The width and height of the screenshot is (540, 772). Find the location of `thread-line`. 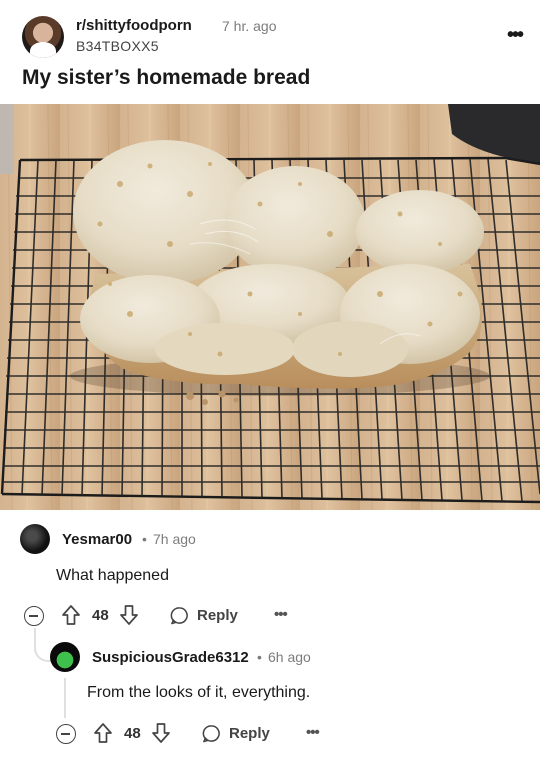

thread-line is located at coordinates (65, 698).